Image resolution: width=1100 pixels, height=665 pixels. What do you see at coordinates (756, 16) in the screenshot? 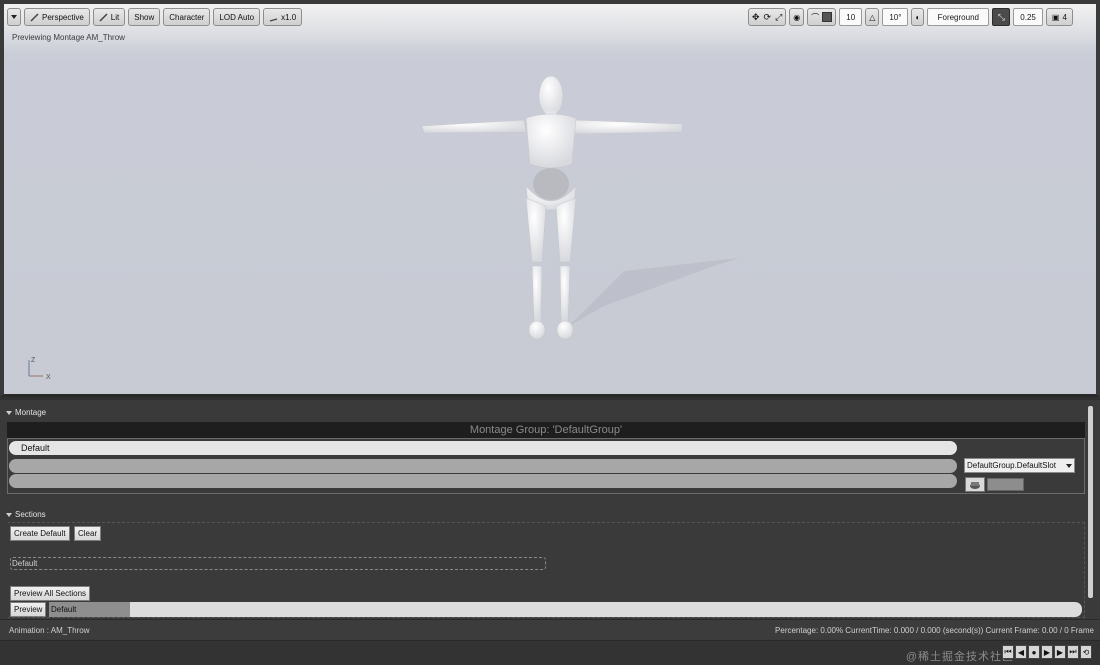
I see `translate-icon: ✥` at bounding box center [756, 16].